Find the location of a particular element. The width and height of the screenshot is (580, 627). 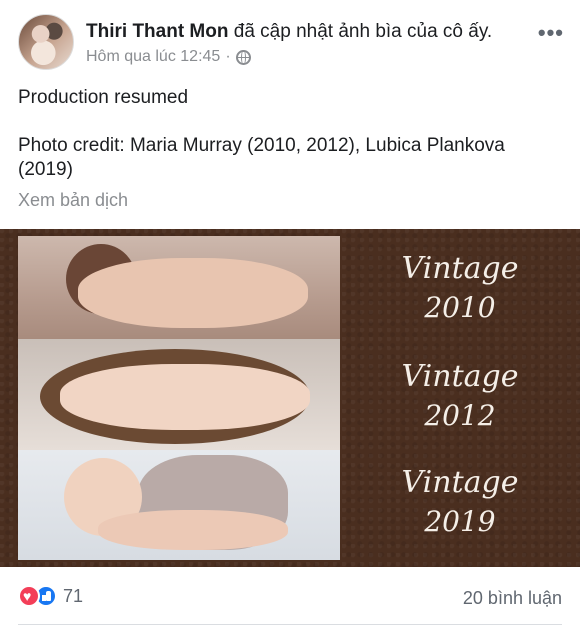

more-options-icon: ••• is located at coordinates (551, 33).